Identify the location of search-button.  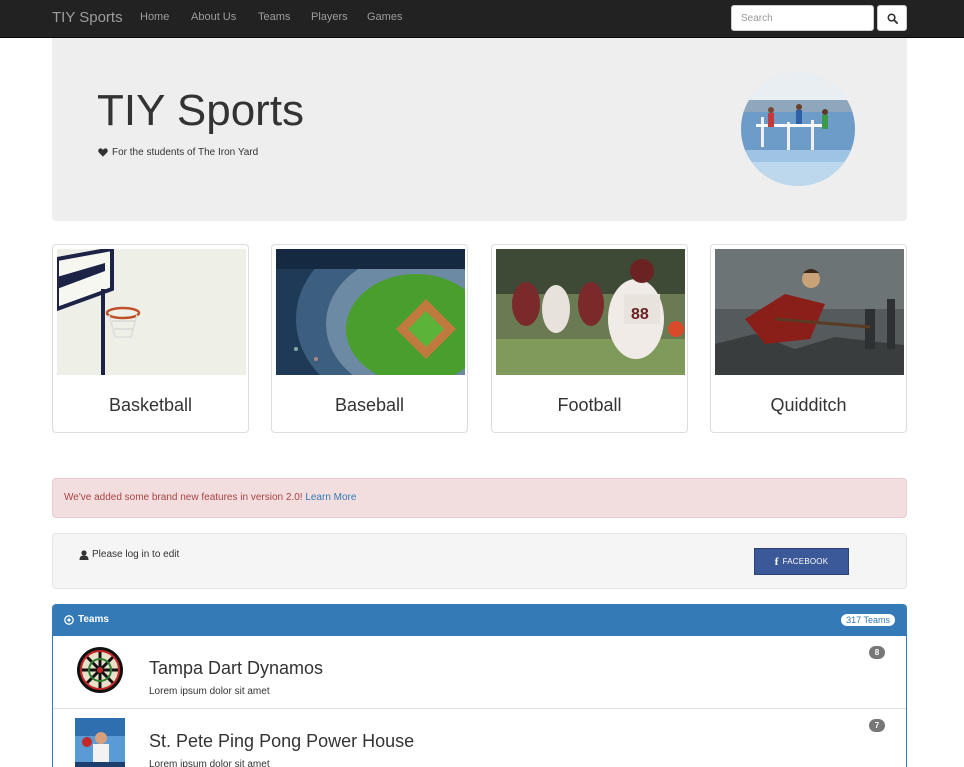
(892, 18).